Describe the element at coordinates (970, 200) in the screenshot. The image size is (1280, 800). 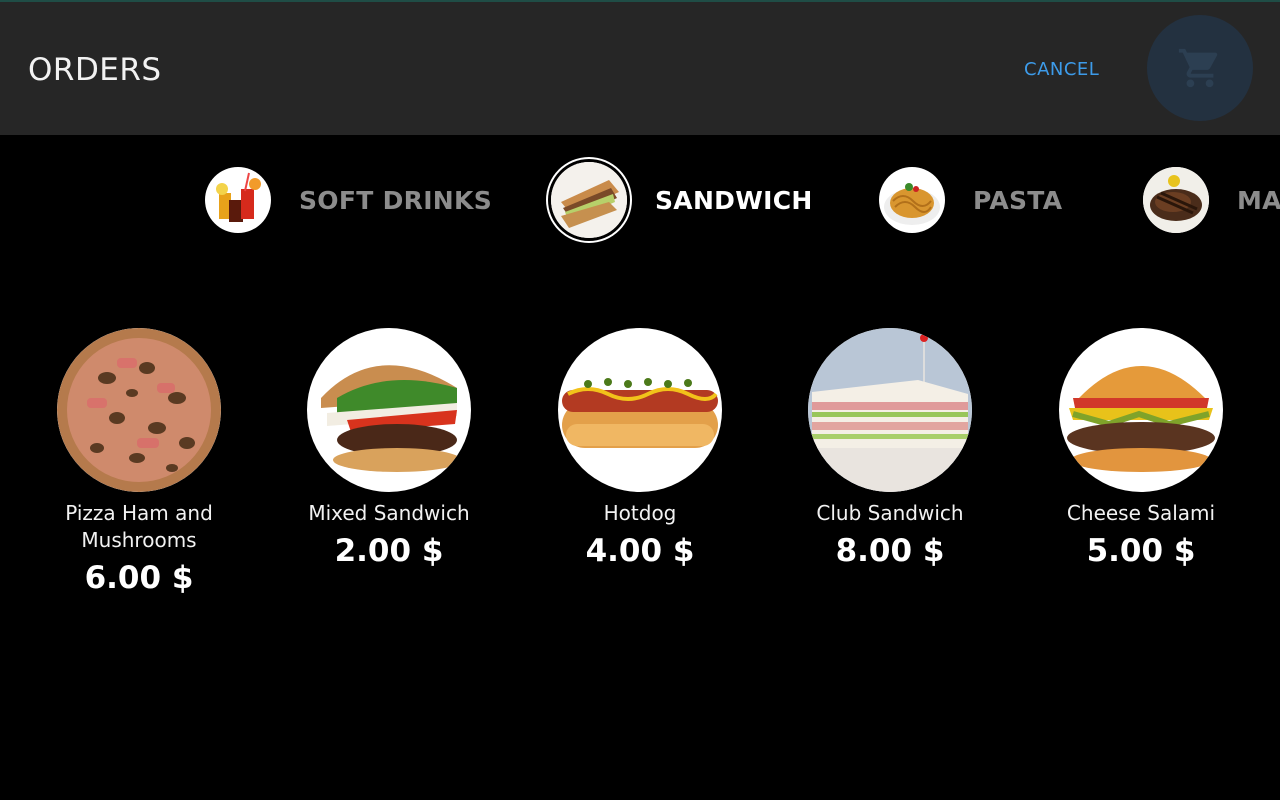
I see `category-pasta: PASTA` at that location.